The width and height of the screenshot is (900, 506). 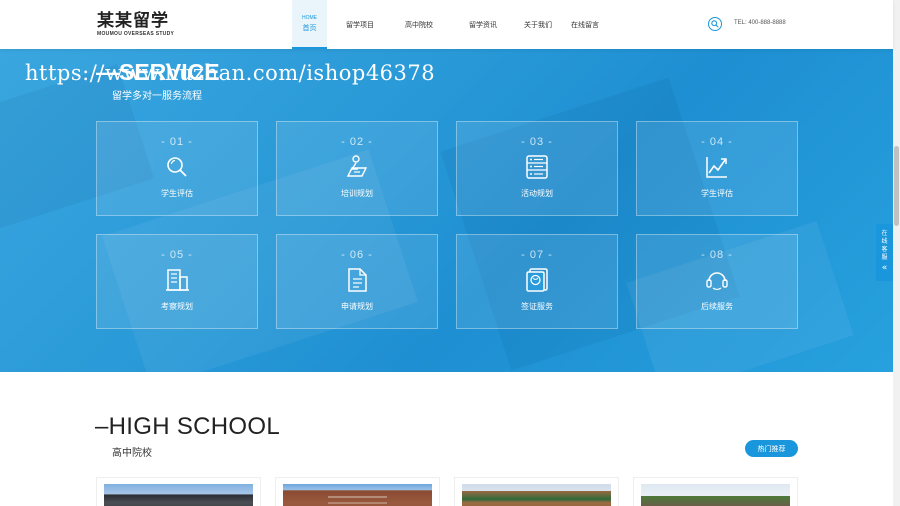 I want to click on logo-subtext: MOUMOU OVERSEAS STUDY, so click(x=136, y=34).